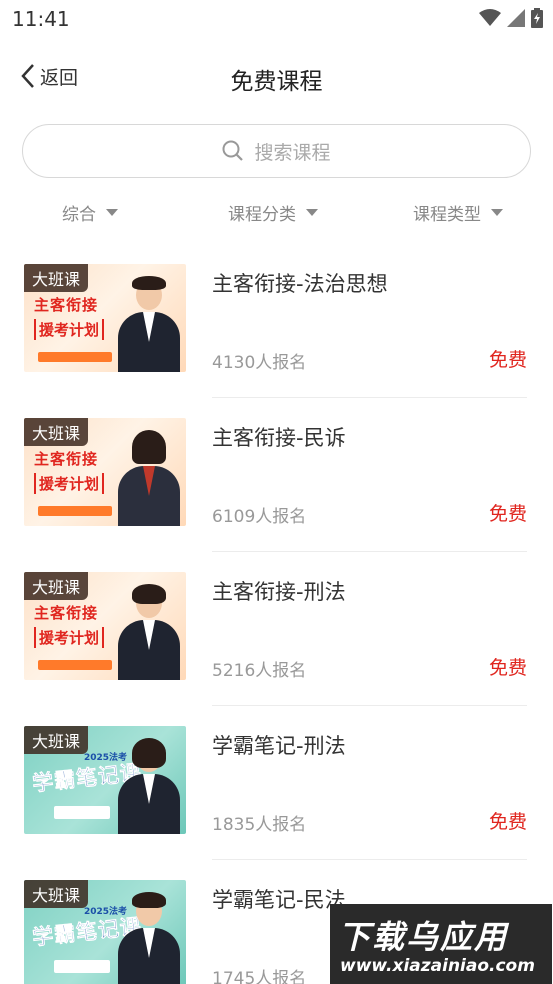 The height and width of the screenshot is (984, 553). I want to click on status-time: 11:41, so click(41, 19).